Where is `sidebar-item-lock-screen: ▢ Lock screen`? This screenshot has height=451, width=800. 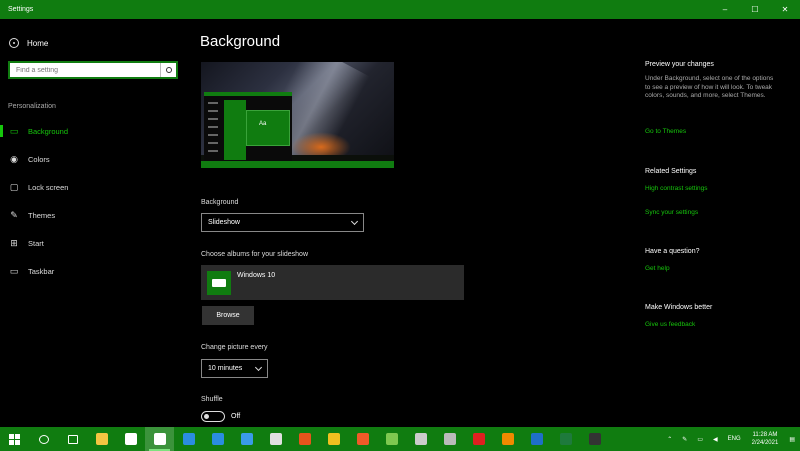 sidebar-item-lock-screen: ▢ Lock screen is located at coordinates (95, 187).